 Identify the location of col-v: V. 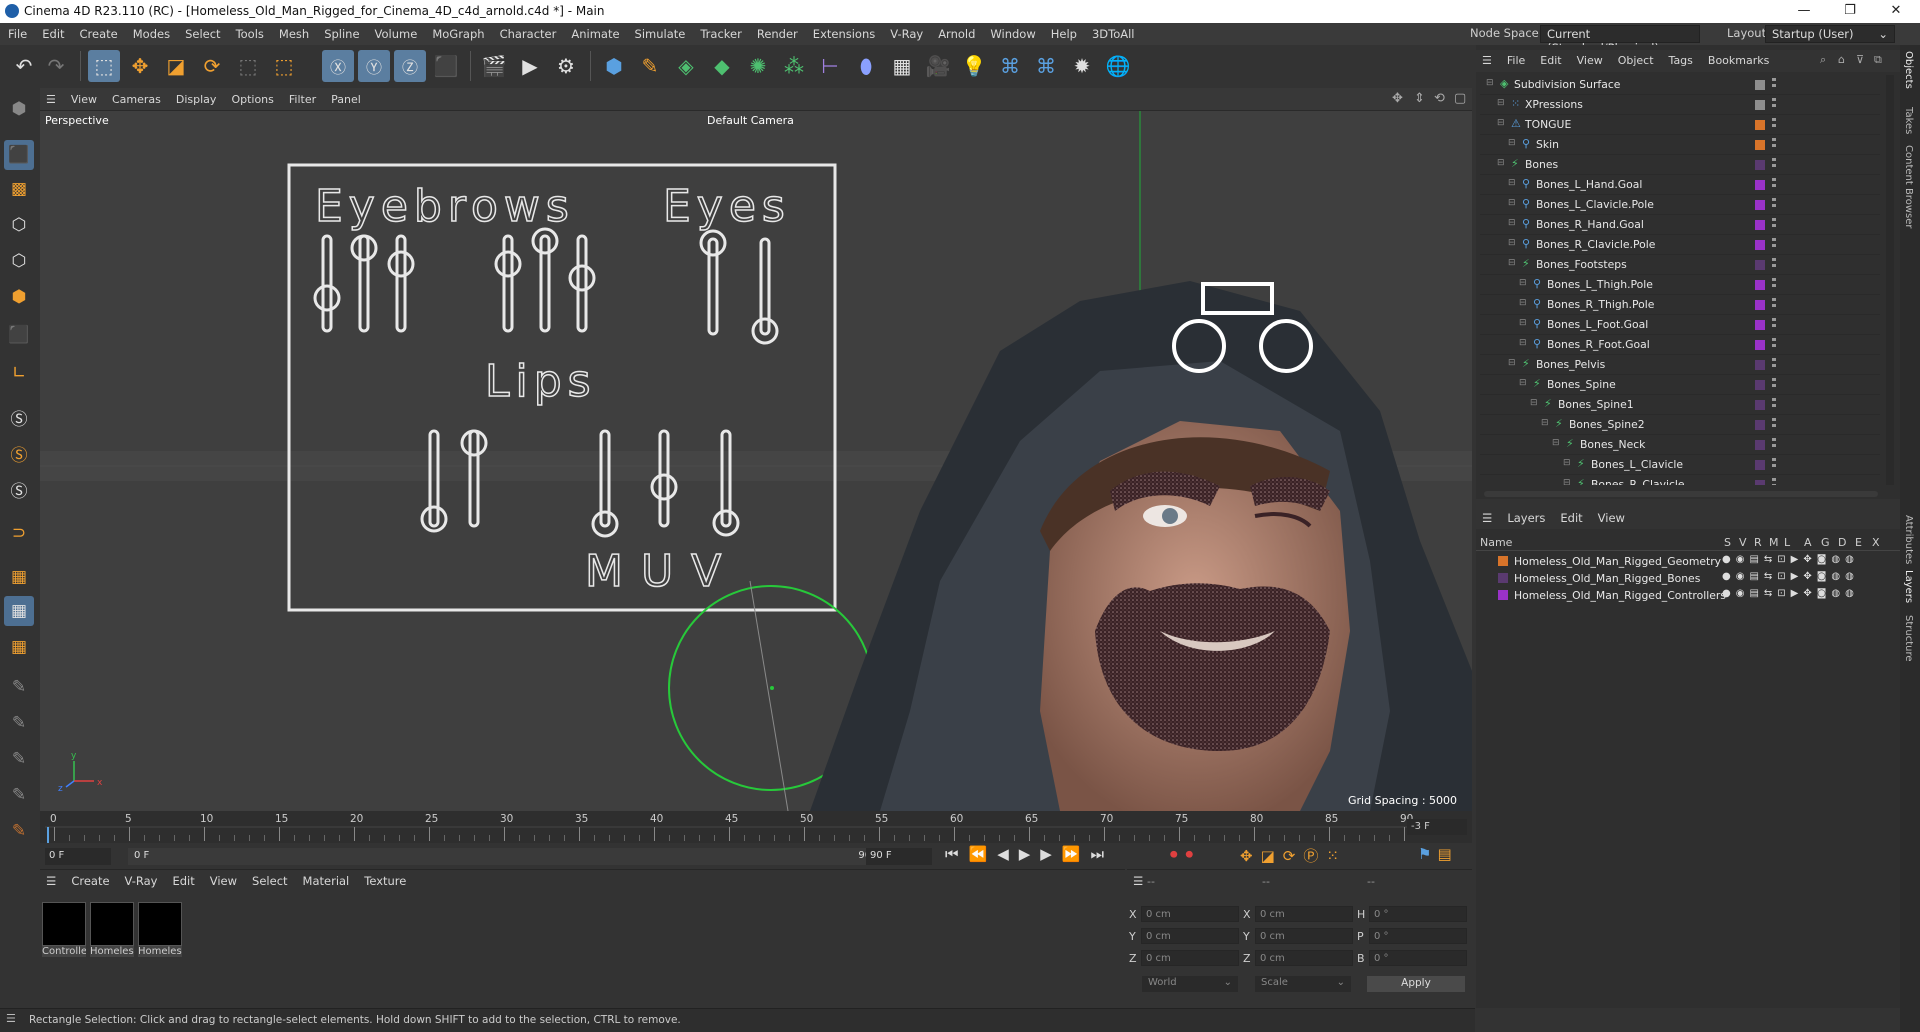
(1743, 542).